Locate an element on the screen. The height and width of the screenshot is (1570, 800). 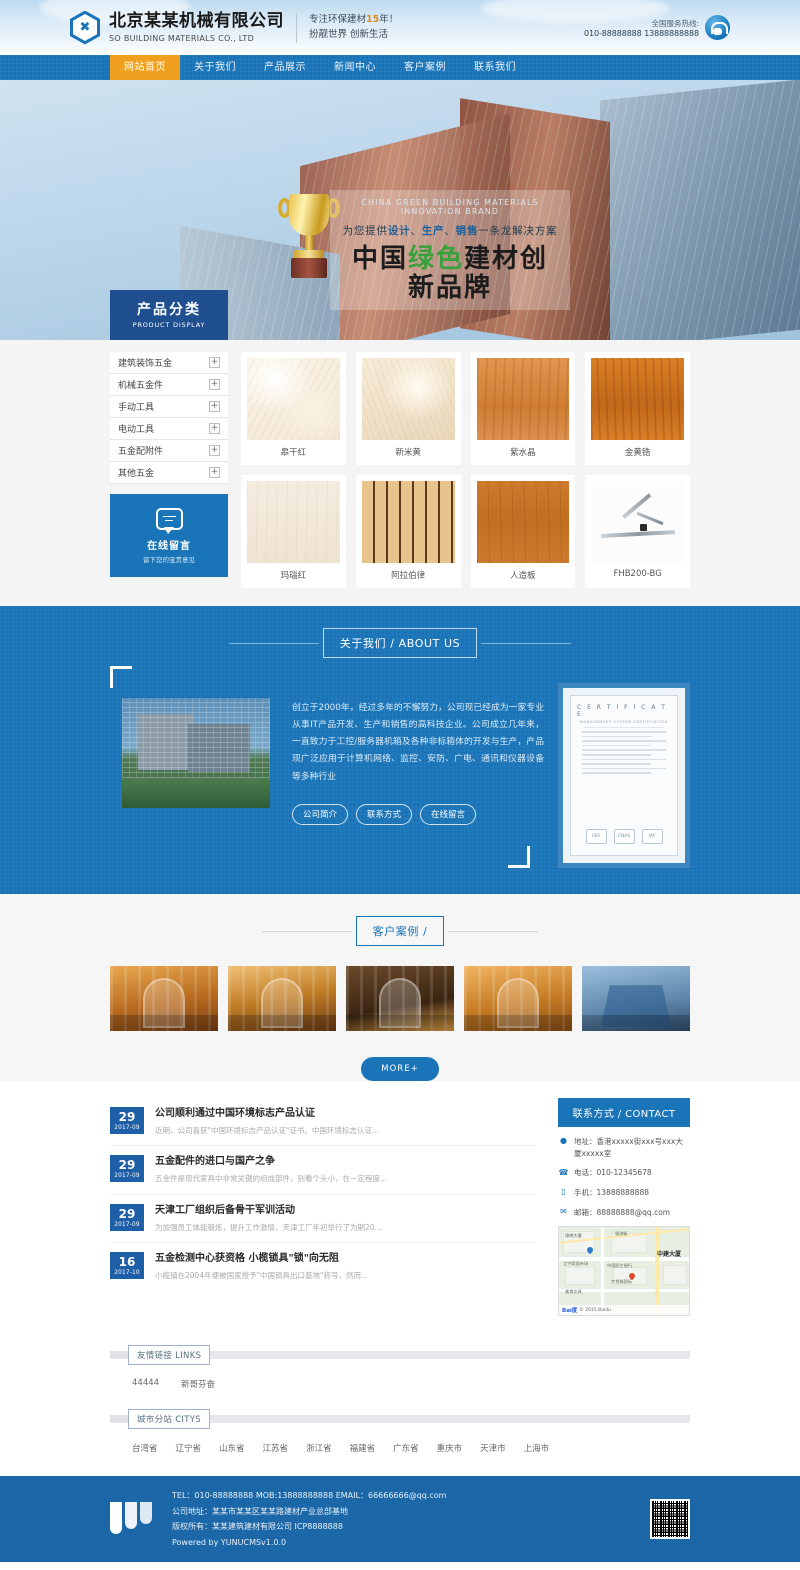
city-link: 广东省 is located at coordinates (406, 1448).